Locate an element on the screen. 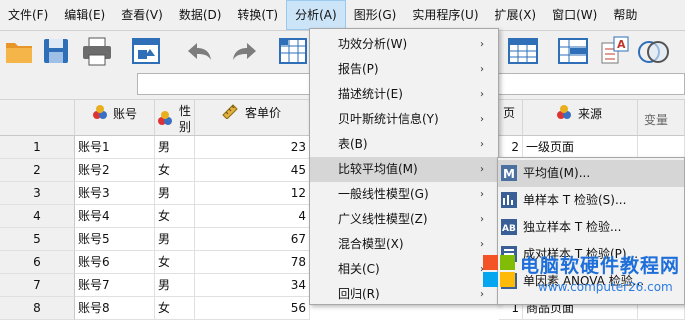 Image resolution: width=685 pixels, height=320 pixels. analyze-menu-item: 功效分析(W) › is located at coordinates (404, 44).